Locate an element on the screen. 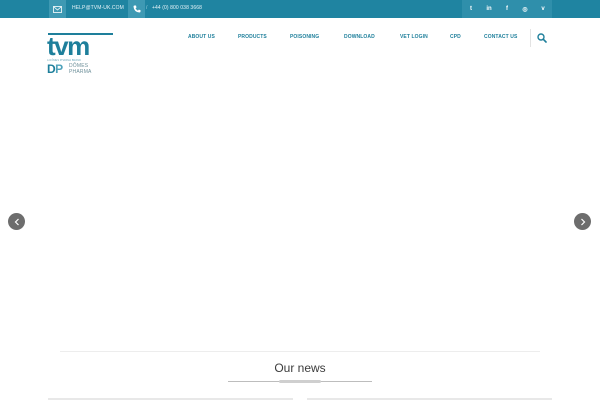 Image resolution: width=600 pixels, height=400 pixels. slider-next-button is located at coordinates (582, 221).